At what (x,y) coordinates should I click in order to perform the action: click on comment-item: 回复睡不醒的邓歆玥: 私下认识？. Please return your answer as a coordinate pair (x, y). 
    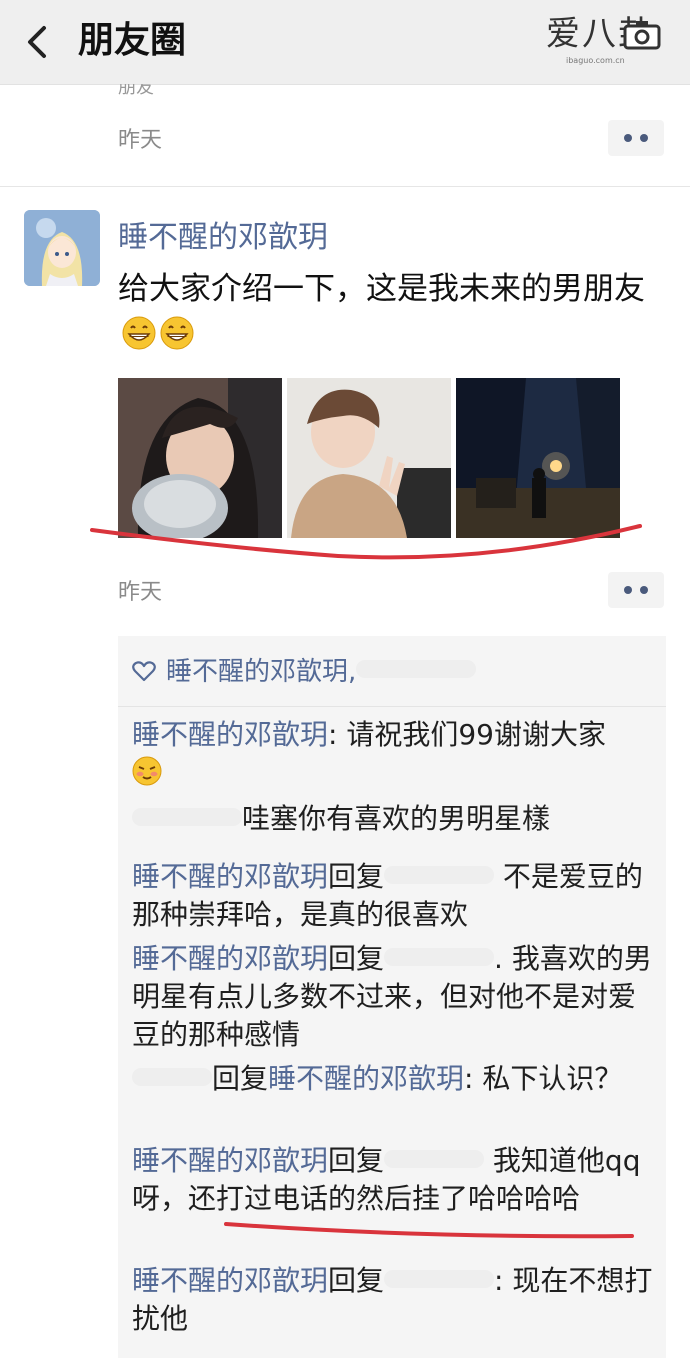
    Looking at the image, I should click on (397, 1079).